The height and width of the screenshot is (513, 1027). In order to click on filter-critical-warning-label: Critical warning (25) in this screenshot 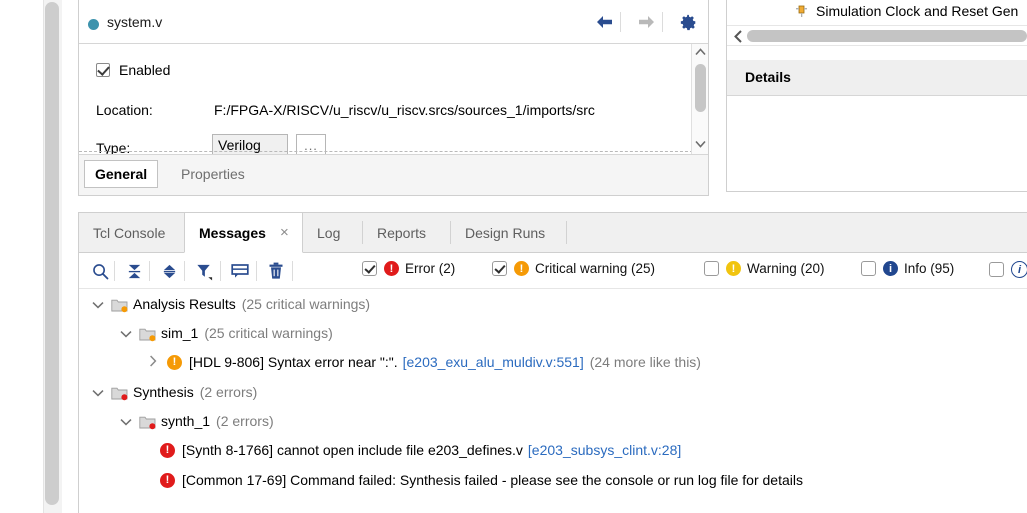, I will do `click(595, 268)`.